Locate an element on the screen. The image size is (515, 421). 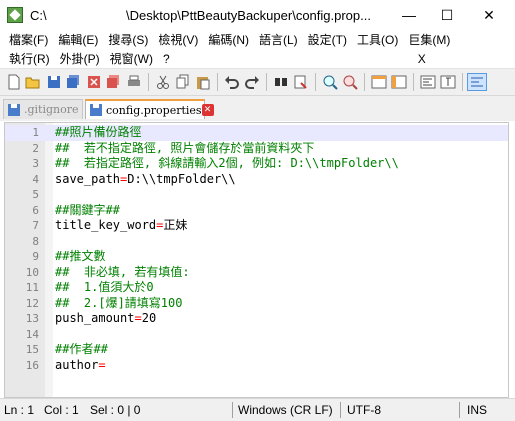
close-tab-icon: ✕ is located at coordinates (207, 110).